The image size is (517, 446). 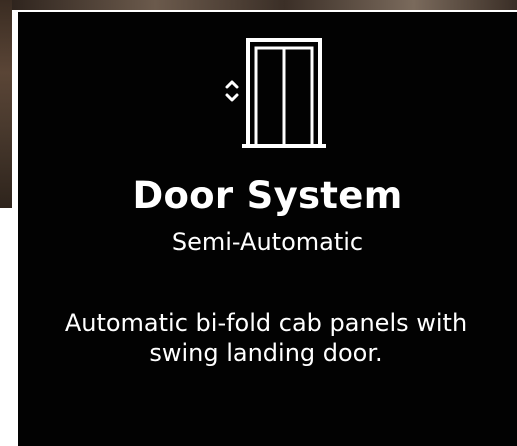 What do you see at coordinates (279, 93) in the screenshot?
I see `elevator-door-icon` at bounding box center [279, 93].